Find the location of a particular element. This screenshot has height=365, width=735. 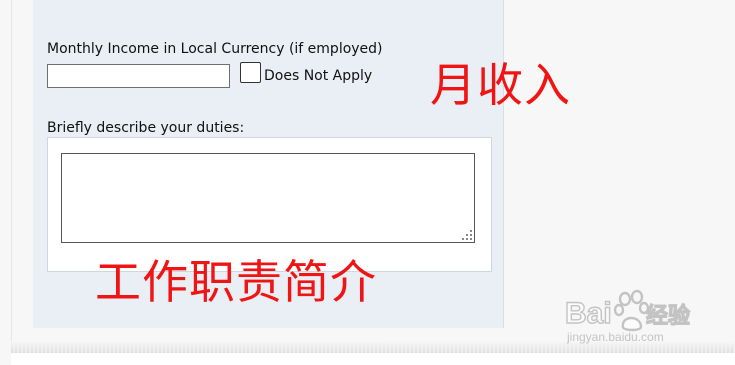

svg-text: 经验 is located at coordinates (668, 315).